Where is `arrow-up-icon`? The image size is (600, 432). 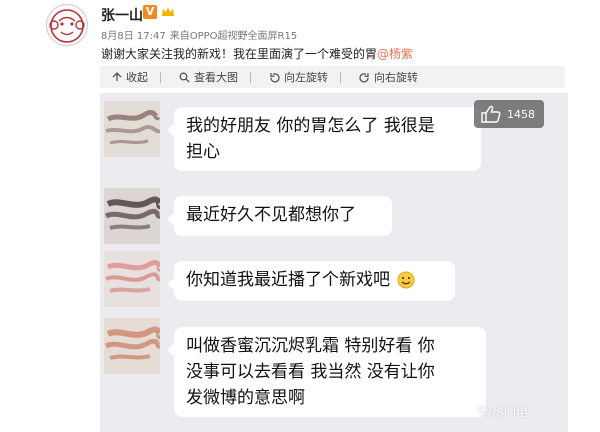
arrow-up-icon is located at coordinates (117, 76).